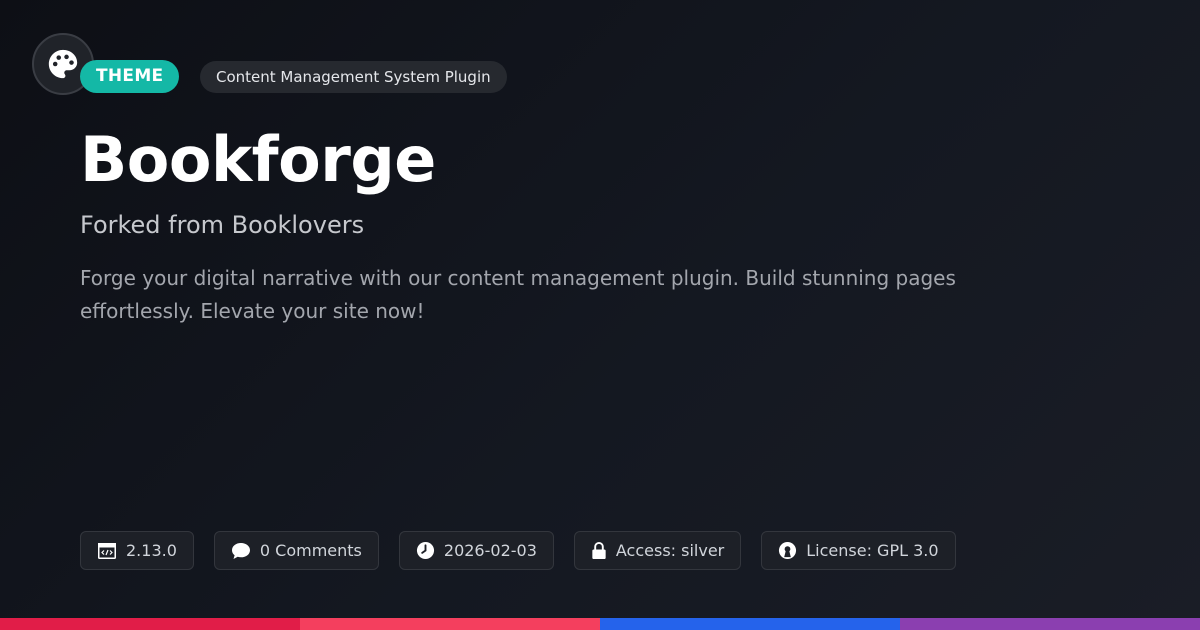  I want to click on theme-badge: THEME, so click(130, 76).